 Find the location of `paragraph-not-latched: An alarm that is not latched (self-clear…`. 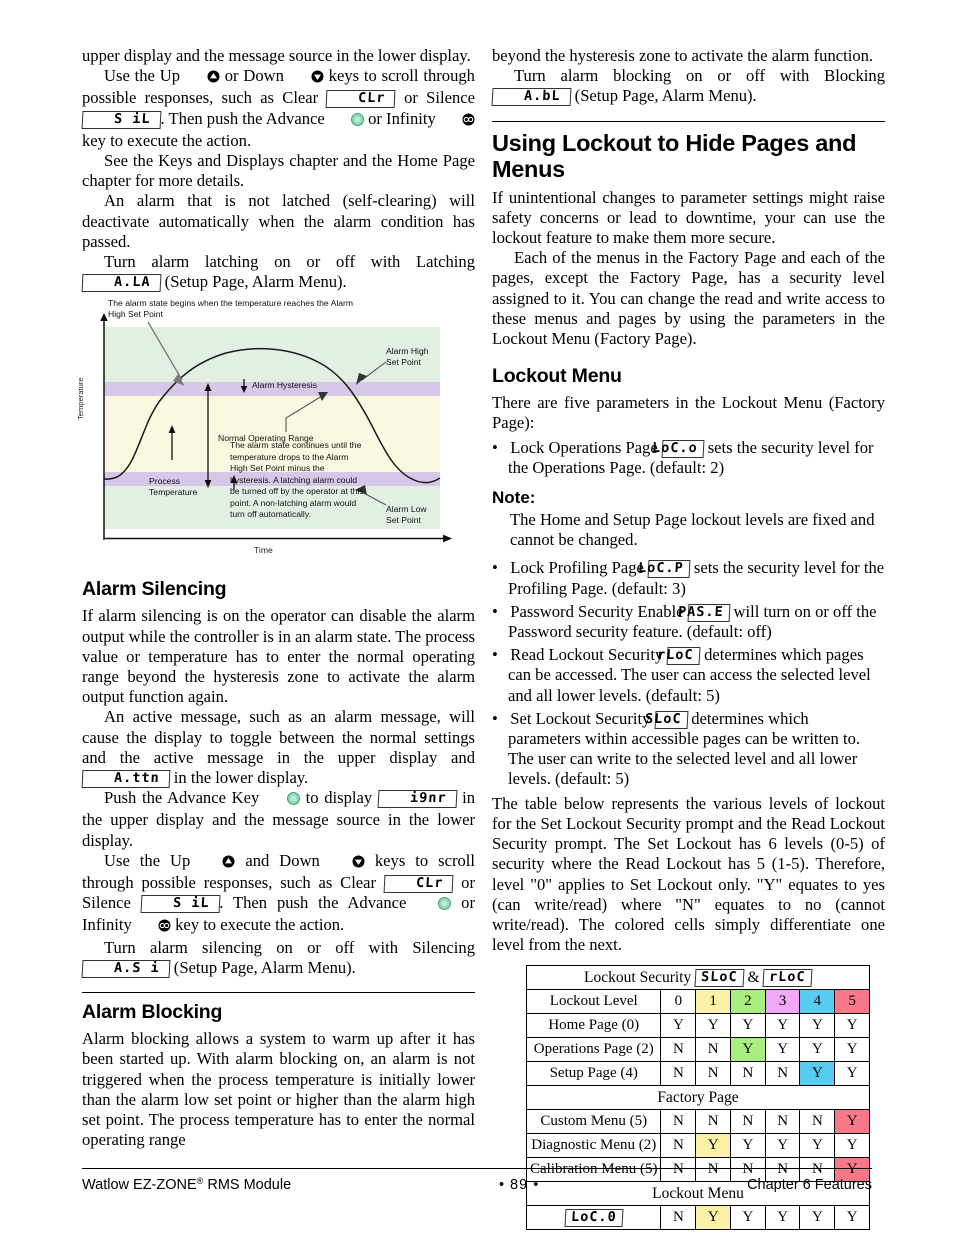

paragraph-not-latched: An alarm that is not latched (self-clear… is located at coordinates (278, 221).